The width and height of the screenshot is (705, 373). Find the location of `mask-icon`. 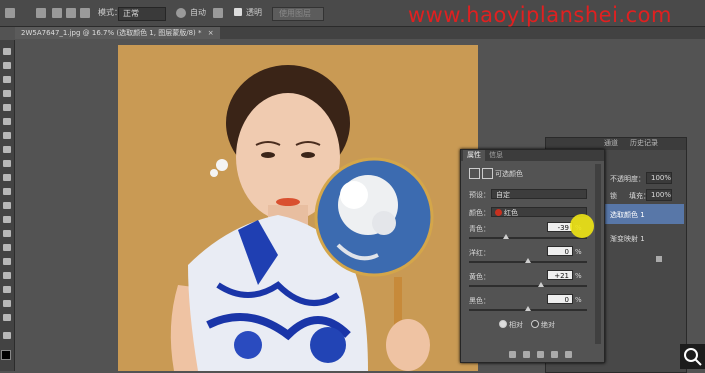

mask-icon is located at coordinates (487, 173).